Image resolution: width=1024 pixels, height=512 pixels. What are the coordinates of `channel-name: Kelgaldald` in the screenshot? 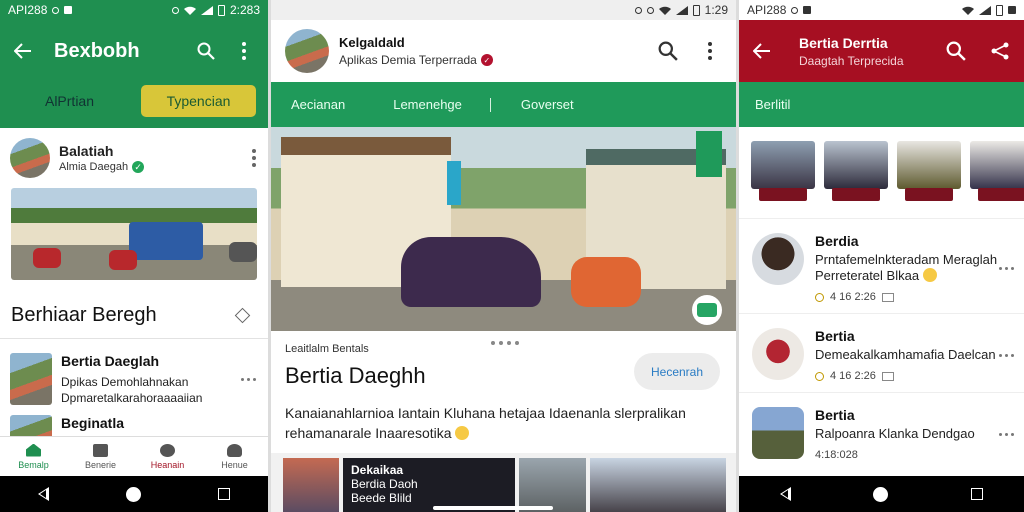 It's located at (372, 42).